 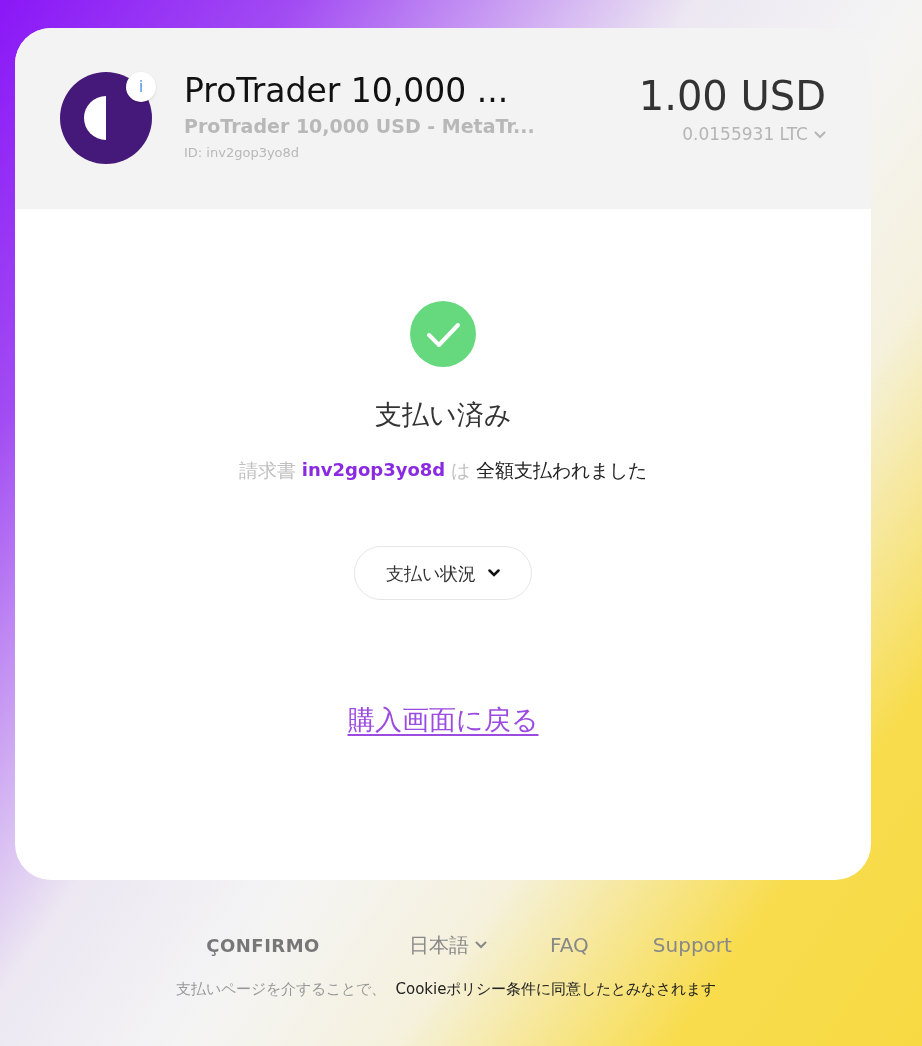 I want to click on invoice-id: ID: inv2gop3yo8d, so click(x=242, y=152).